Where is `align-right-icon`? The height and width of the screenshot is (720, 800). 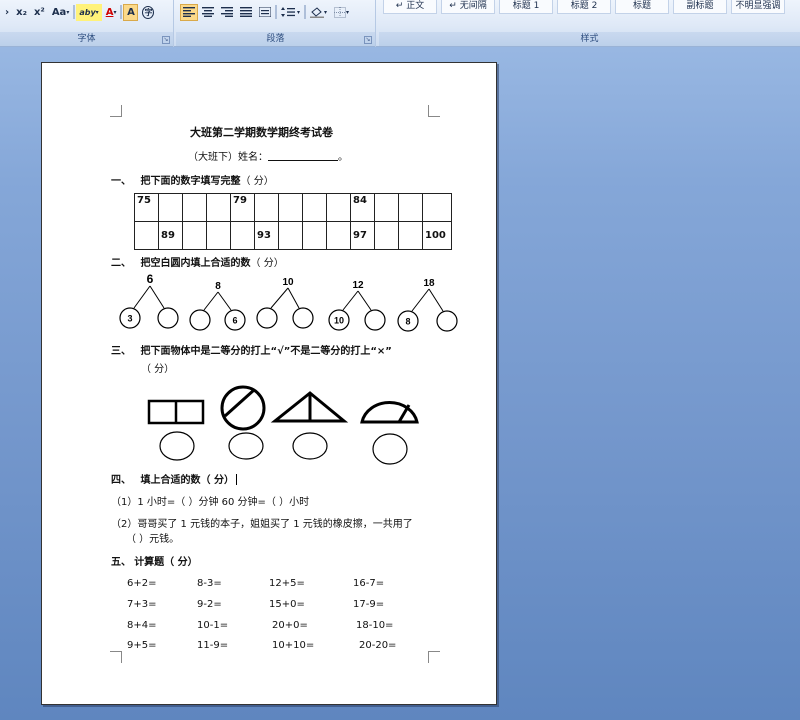 align-right-icon is located at coordinates (227, 12).